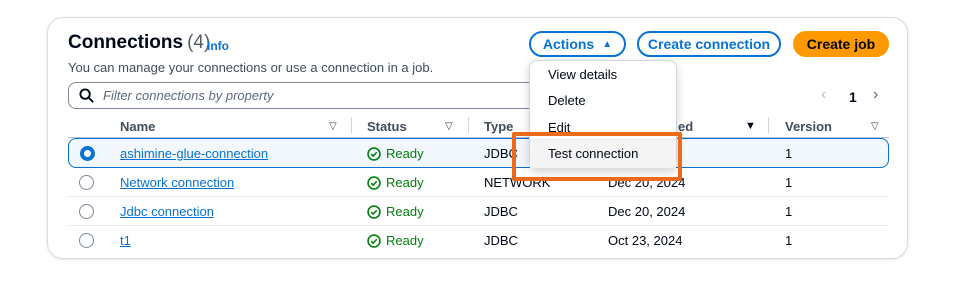  What do you see at coordinates (167, 211) in the screenshot?
I see `connection-name-link: Jdbc connection` at bounding box center [167, 211].